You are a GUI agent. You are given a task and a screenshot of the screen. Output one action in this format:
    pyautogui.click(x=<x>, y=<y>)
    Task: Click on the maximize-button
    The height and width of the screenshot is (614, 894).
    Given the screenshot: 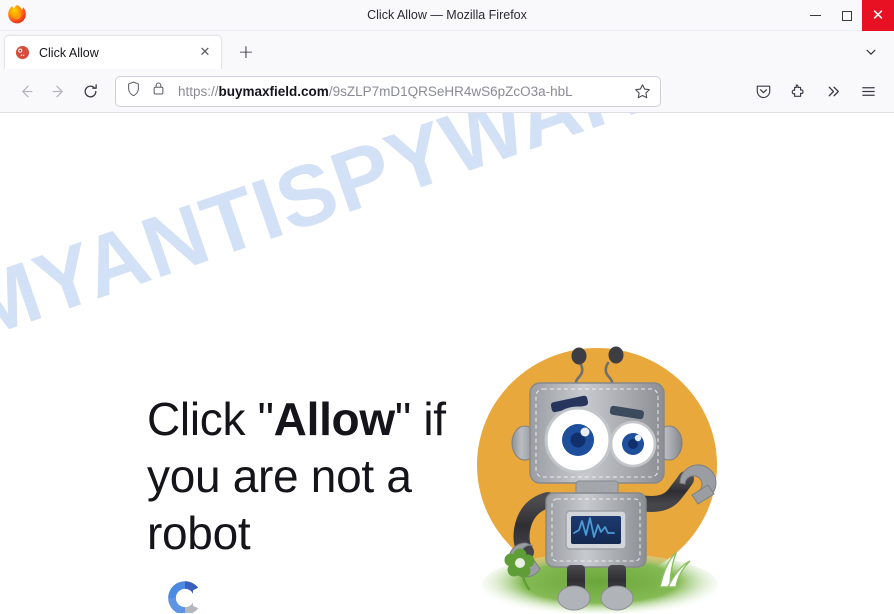 What is the action you would take?
    pyautogui.click(x=846, y=15)
    